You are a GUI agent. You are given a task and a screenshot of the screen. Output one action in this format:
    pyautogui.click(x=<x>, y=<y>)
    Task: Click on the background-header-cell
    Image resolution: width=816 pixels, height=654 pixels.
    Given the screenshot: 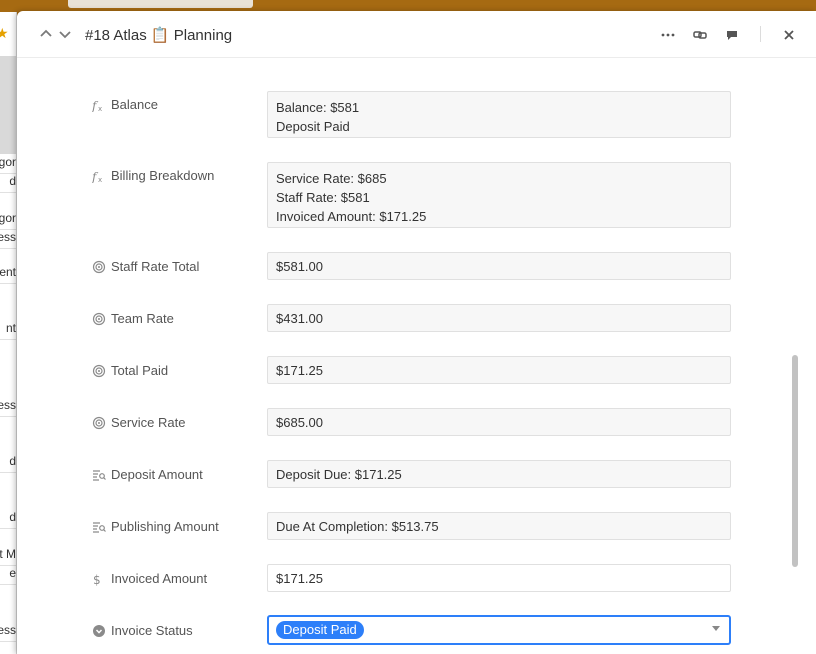 What is the action you would take?
    pyautogui.click(x=8, y=105)
    